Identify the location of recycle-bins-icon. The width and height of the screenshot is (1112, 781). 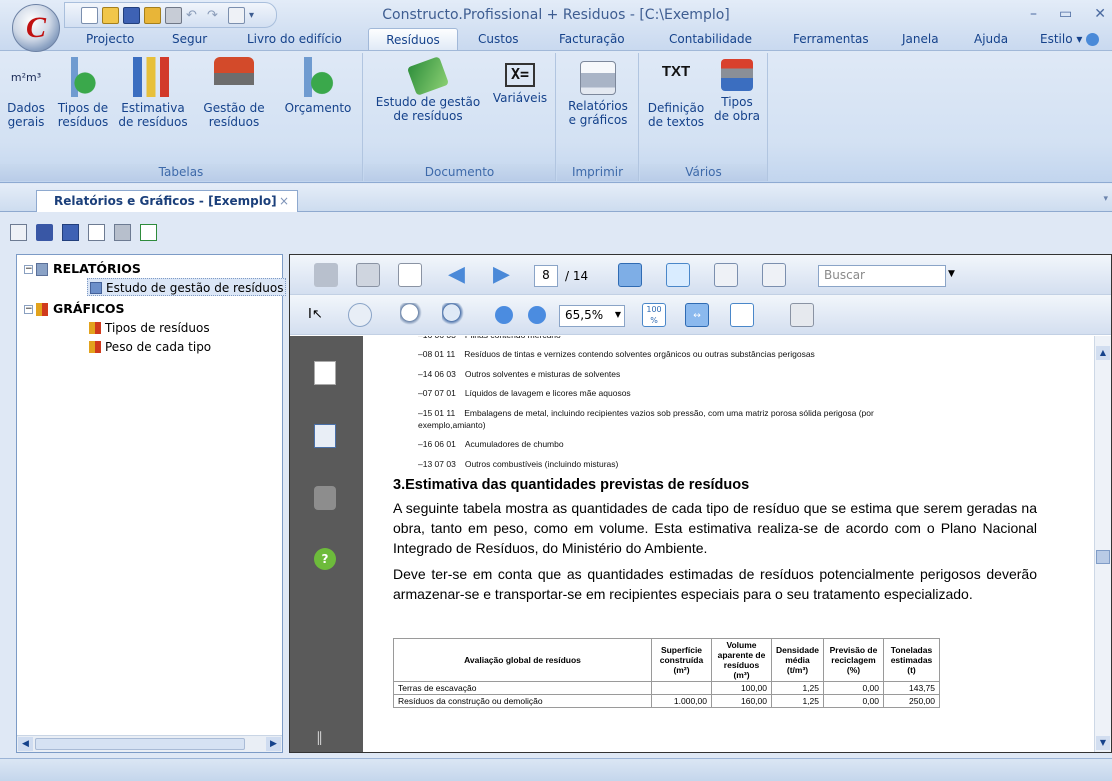
(83, 77).